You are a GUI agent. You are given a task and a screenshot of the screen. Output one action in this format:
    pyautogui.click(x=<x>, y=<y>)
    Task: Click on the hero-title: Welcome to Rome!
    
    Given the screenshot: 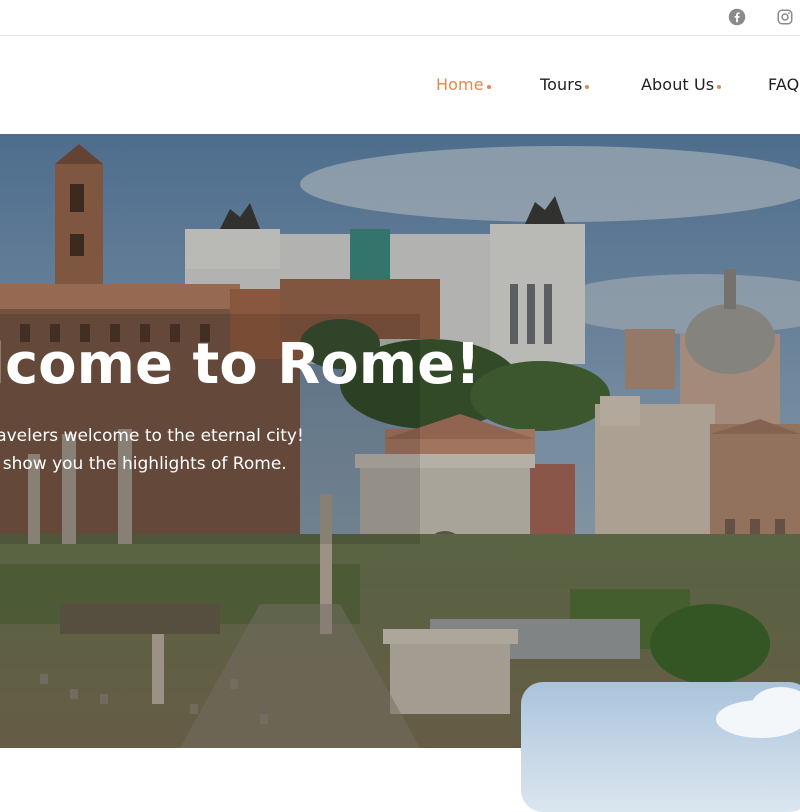 What is the action you would take?
    pyautogui.click(x=240, y=364)
    